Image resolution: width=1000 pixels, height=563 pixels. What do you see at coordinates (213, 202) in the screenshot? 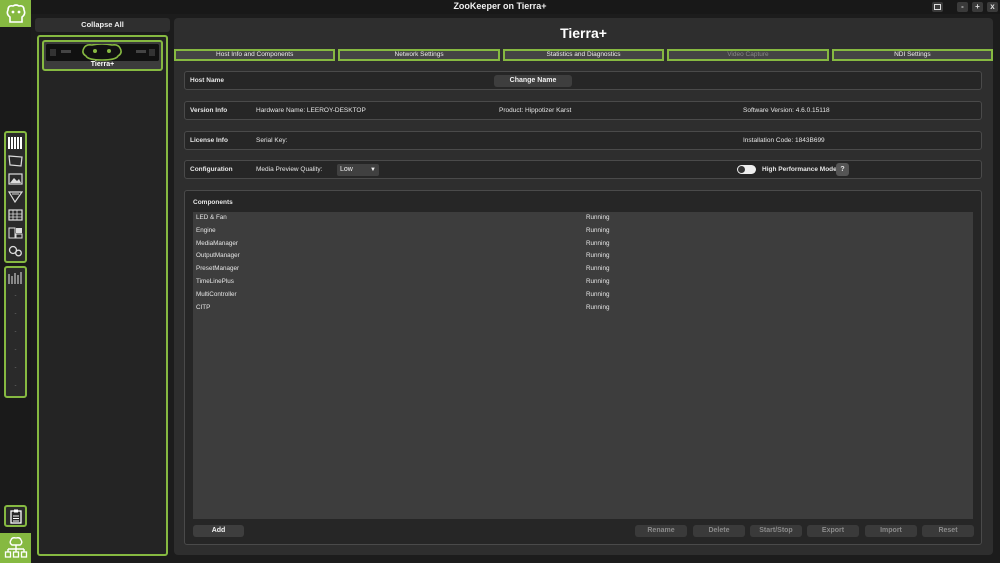
I see `components-title: Components` at bounding box center [213, 202].